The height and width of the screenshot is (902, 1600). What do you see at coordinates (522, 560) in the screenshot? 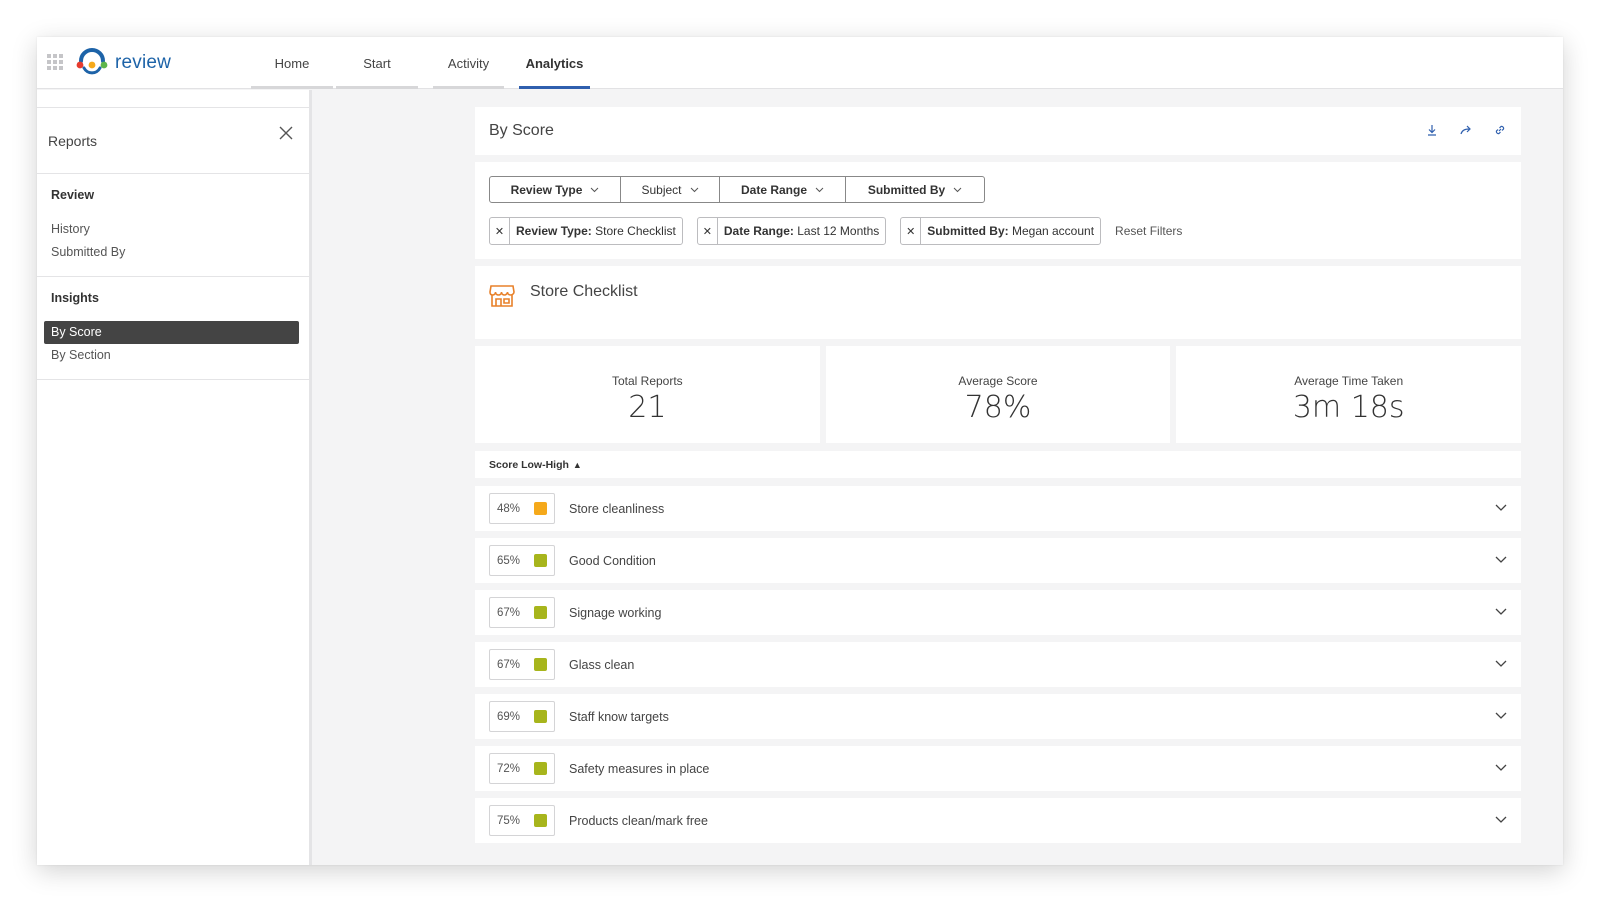
I see `score-badge: 65%` at bounding box center [522, 560].